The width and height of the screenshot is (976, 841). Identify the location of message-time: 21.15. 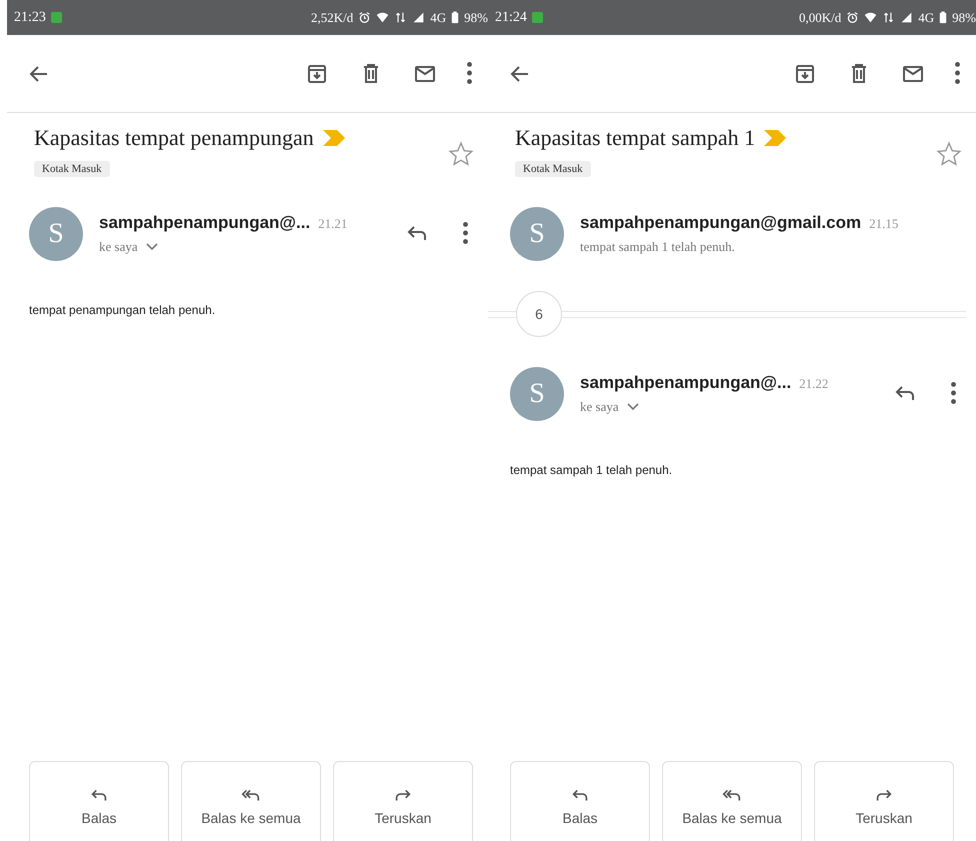
(883, 224).